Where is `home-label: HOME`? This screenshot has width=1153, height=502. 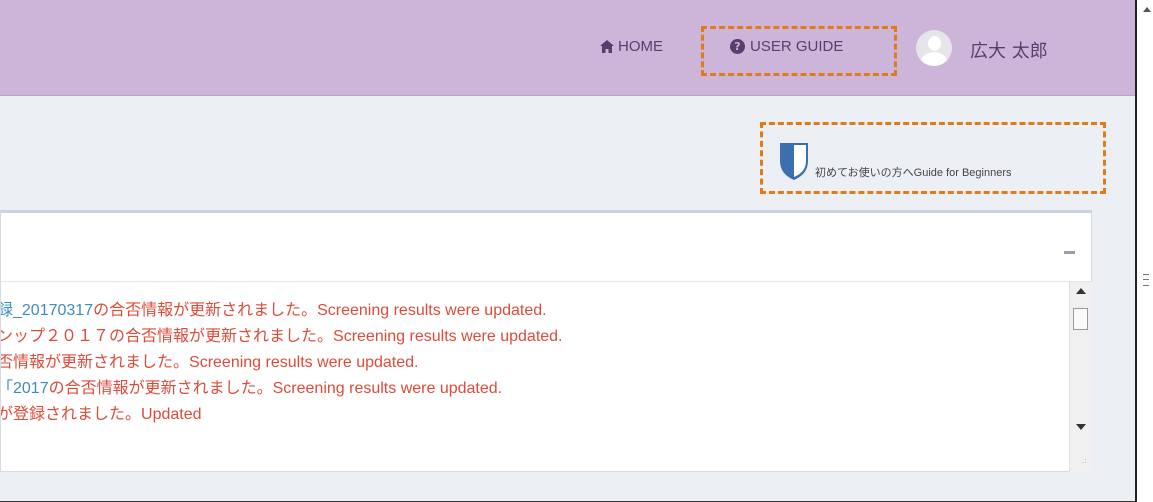 home-label: HOME is located at coordinates (640, 46).